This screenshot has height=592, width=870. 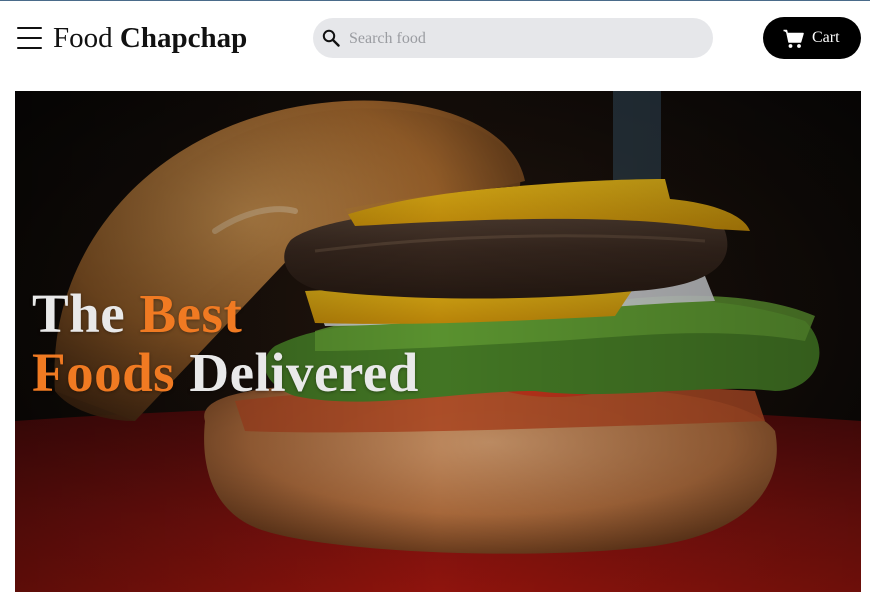 I want to click on headline-word-delivered: Delivered, so click(x=304, y=372).